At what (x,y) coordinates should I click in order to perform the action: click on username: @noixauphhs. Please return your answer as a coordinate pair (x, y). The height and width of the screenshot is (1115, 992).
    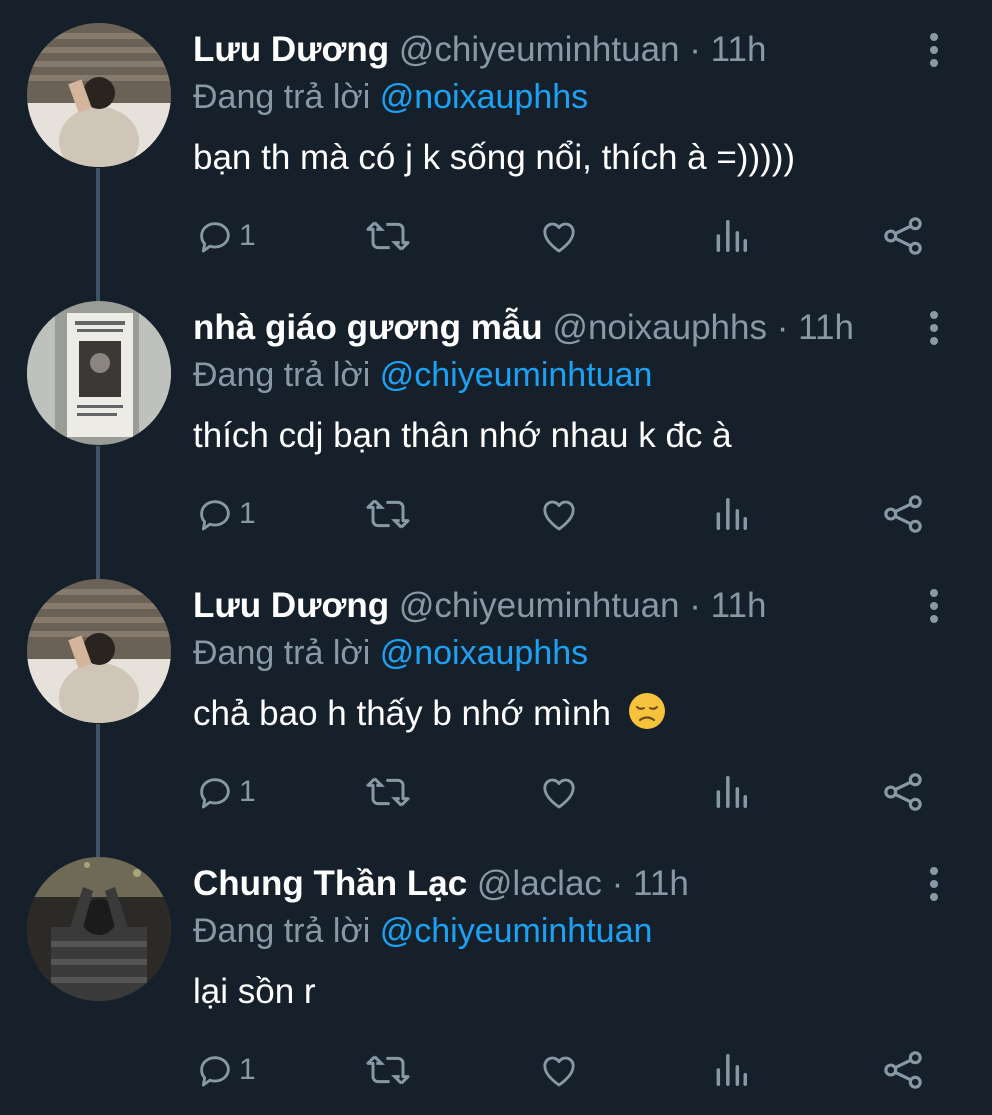
    Looking at the image, I should click on (659, 327).